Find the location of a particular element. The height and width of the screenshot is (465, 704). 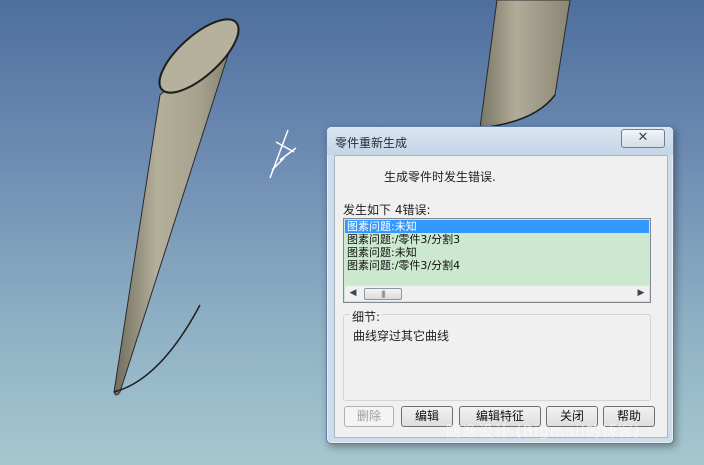

close-icon: ✕ is located at coordinates (643, 138).